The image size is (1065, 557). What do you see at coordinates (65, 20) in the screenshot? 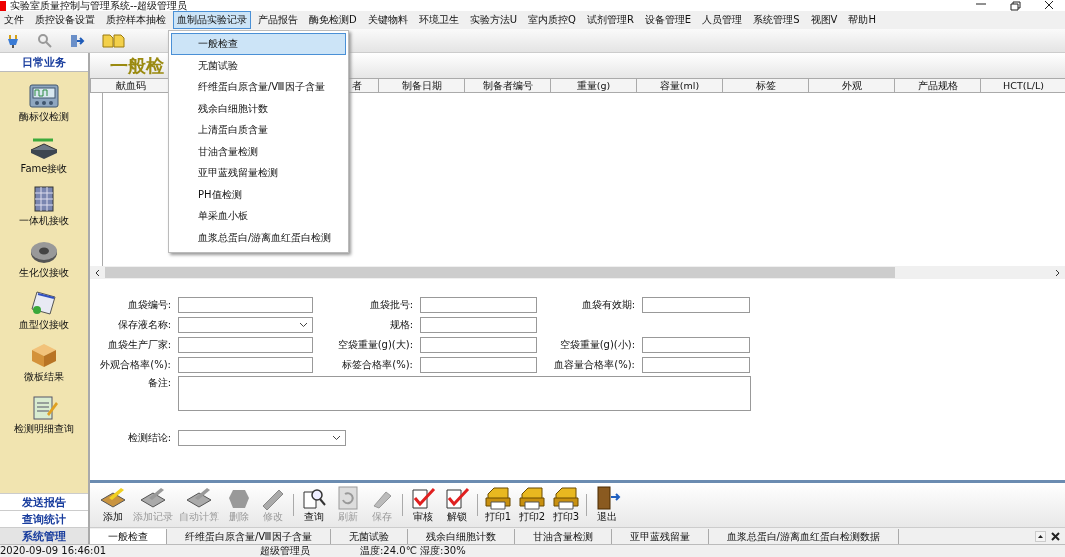
I see `menu-item: 质控设备设置` at bounding box center [65, 20].